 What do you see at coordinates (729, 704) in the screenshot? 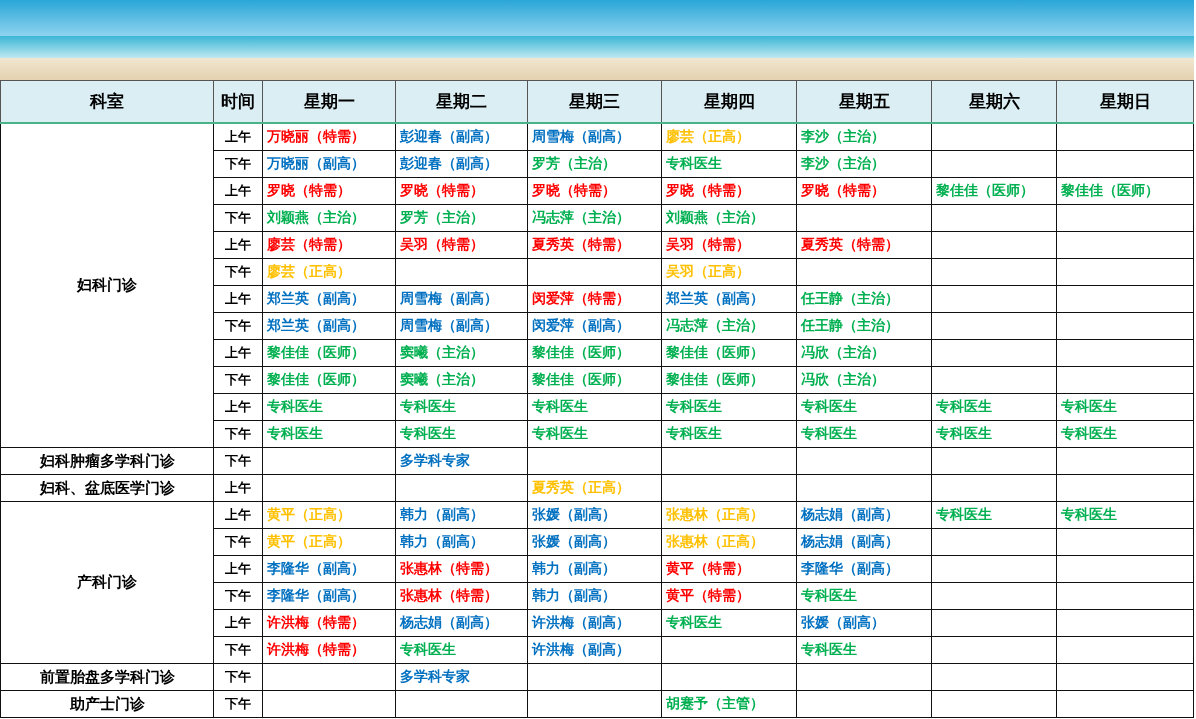
I see `doctor-cell: 胡蹇予（主管）` at bounding box center [729, 704].